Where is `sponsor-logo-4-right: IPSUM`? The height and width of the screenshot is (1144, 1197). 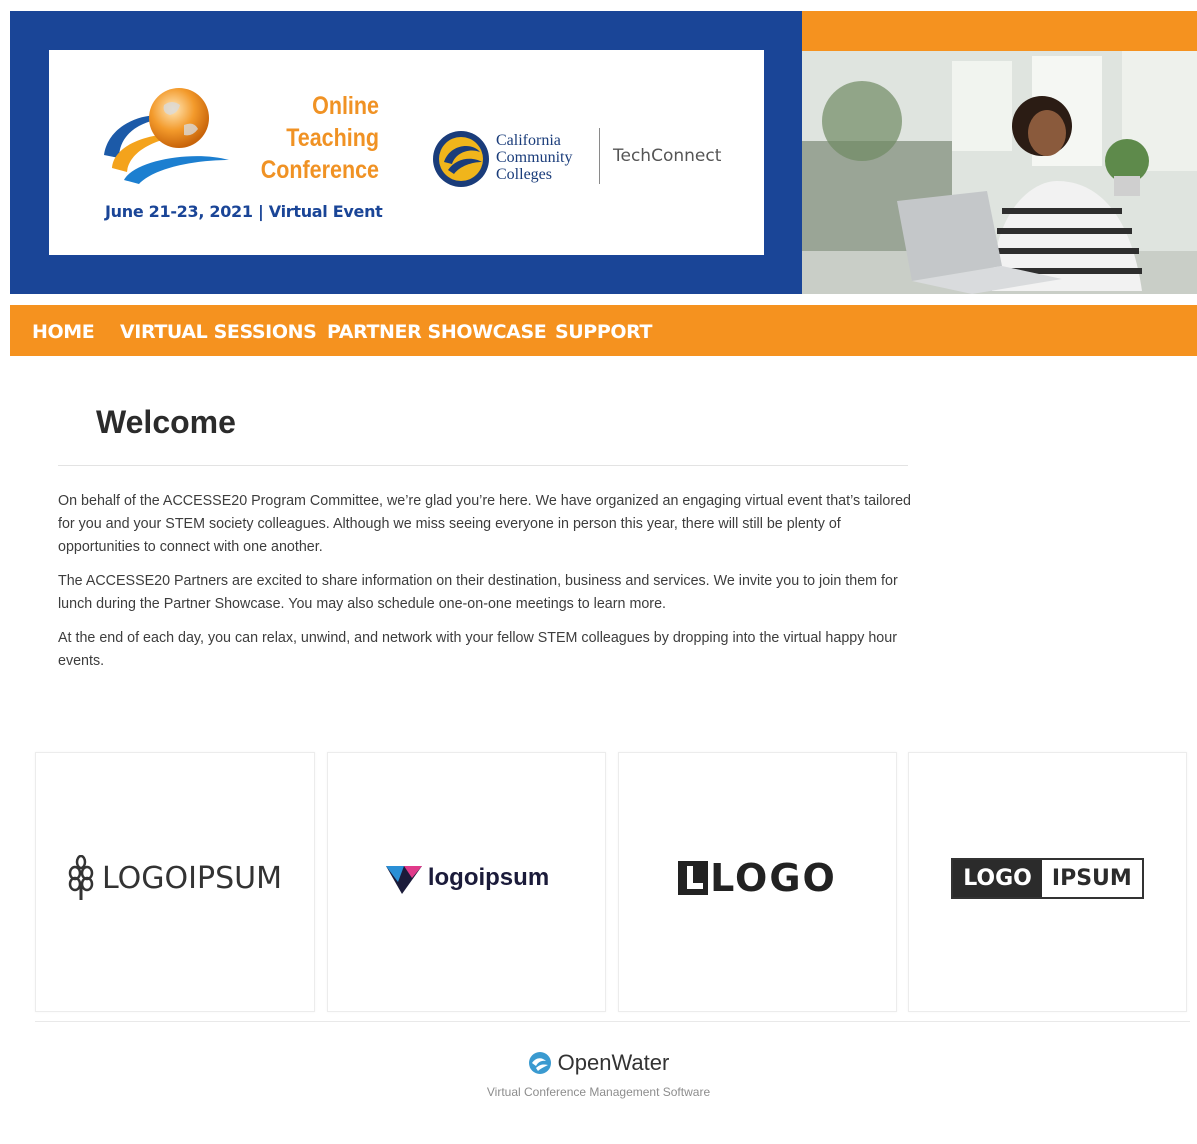 sponsor-logo-4-right: IPSUM is located at coordinates (1091, 878).